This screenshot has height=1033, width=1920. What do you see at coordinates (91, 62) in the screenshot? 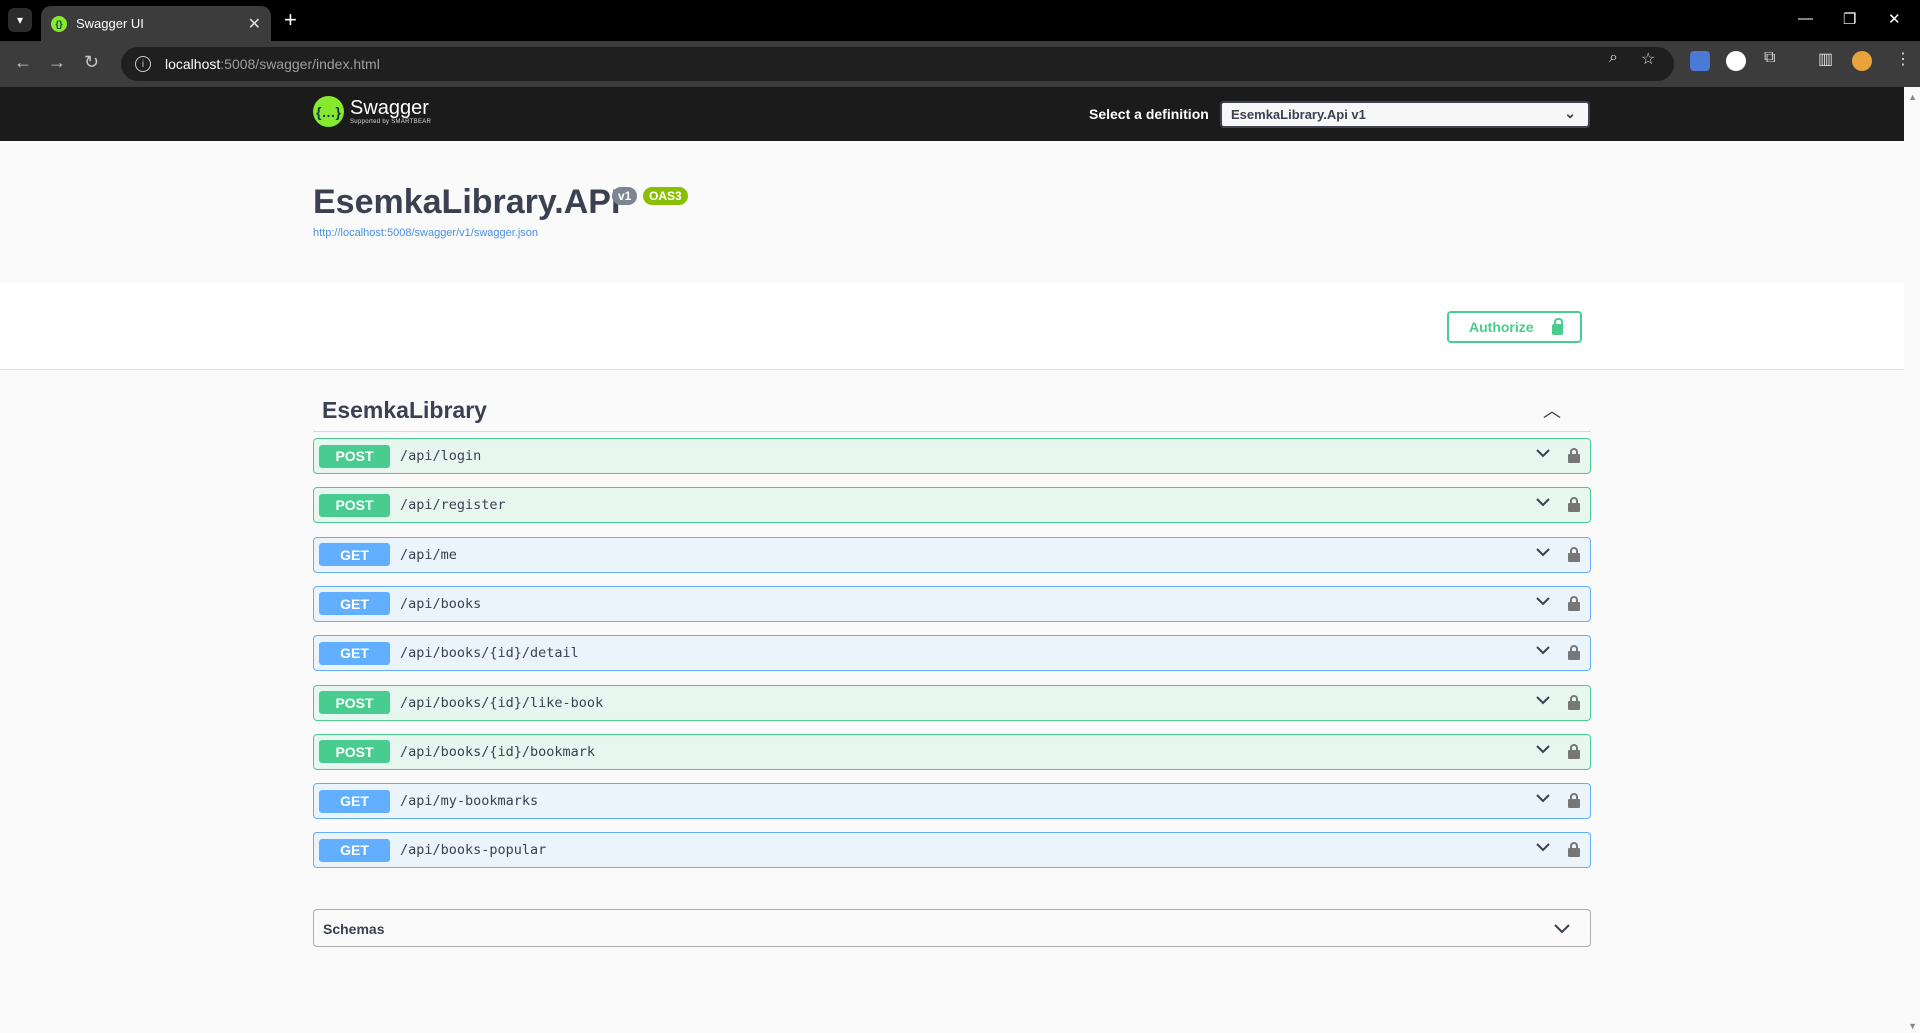
I see `reload-icon: ↻` at bounding box center [91, 62].